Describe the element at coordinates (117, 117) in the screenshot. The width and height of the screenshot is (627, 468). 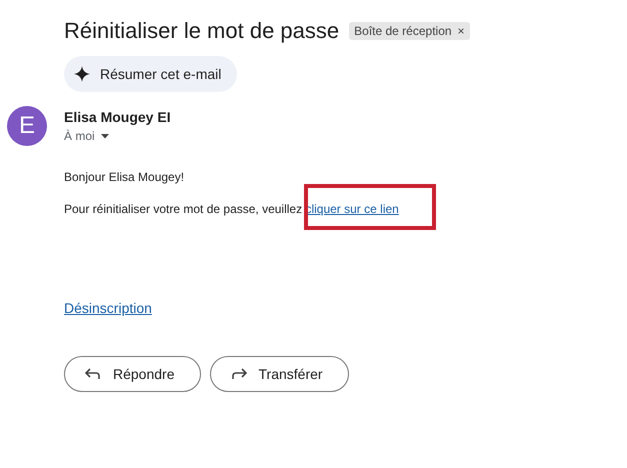
I see `sender-name: Elisa Mougey EI` at that location.